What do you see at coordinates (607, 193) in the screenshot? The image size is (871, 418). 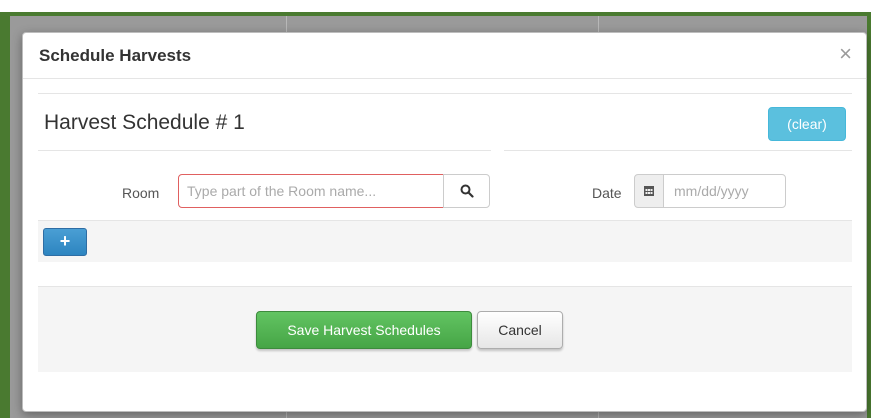 I see `date-label: Date` at bounding box center [607, 193].